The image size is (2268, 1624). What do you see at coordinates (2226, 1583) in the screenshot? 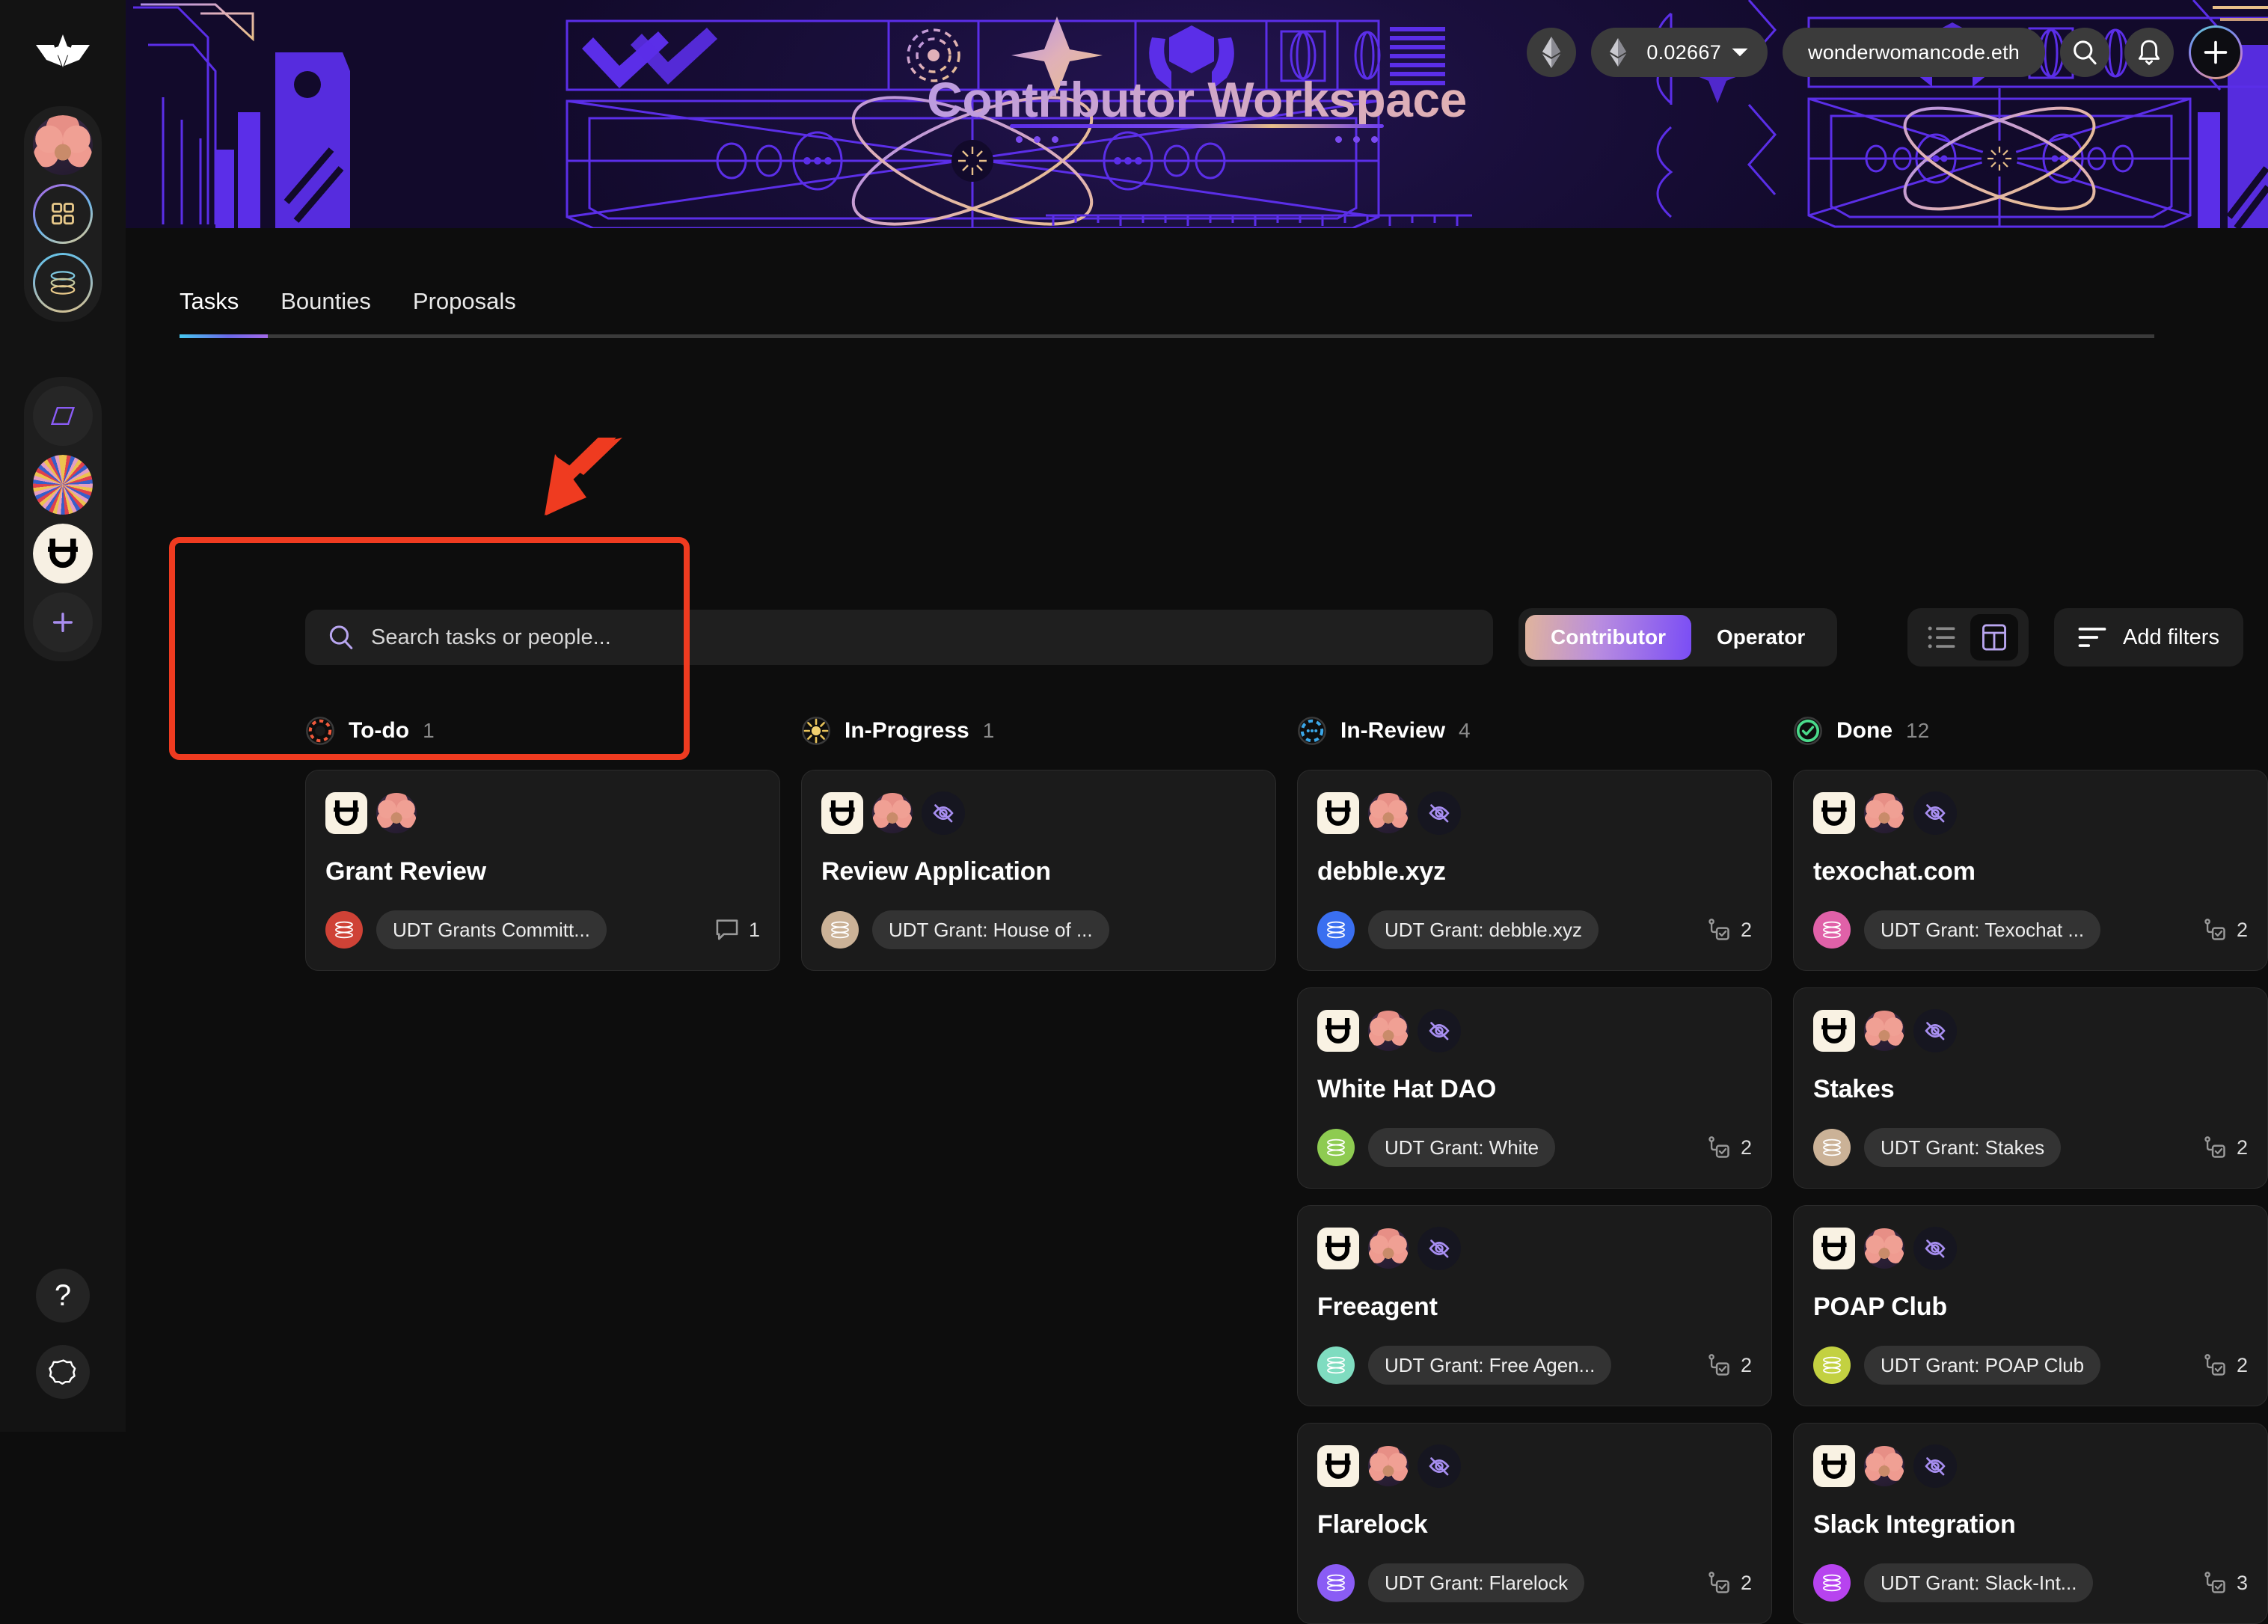
I see `card-meta: 3` at bounding box center [2226, 1583].